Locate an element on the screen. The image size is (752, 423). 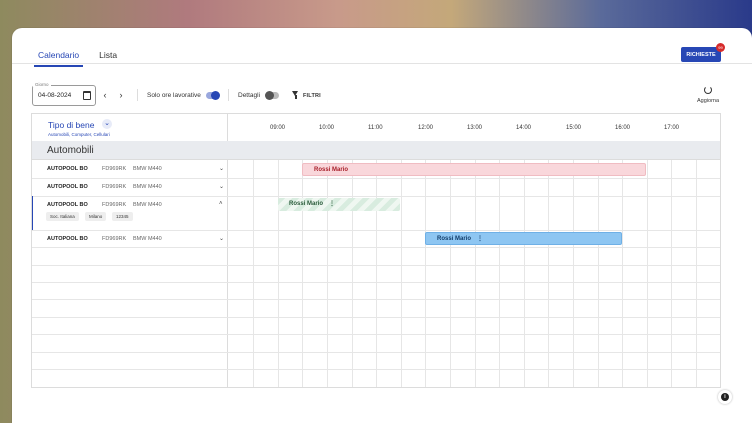
hour-label: 14:00 is located at coordinates (524, 128).